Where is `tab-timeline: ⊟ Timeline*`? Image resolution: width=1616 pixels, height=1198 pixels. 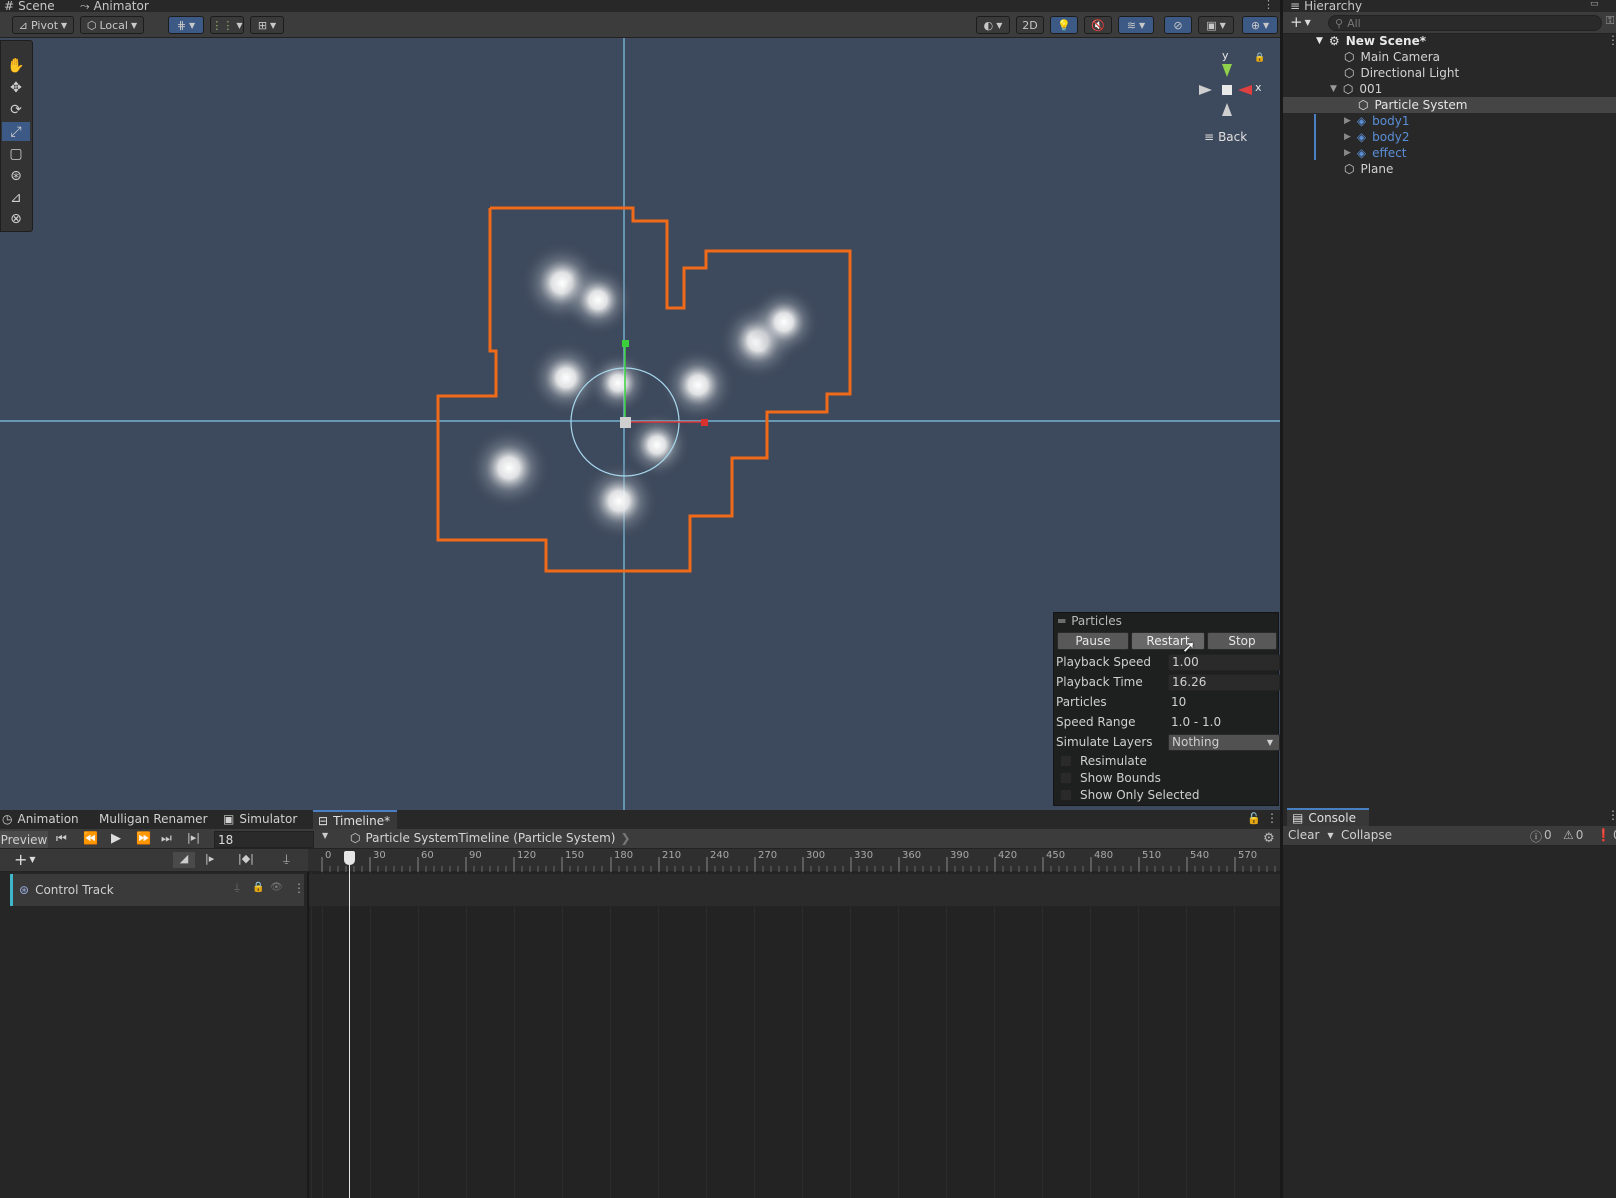
tab-timeline: ⊟ Timeline* is located at coordinates (355, 819).